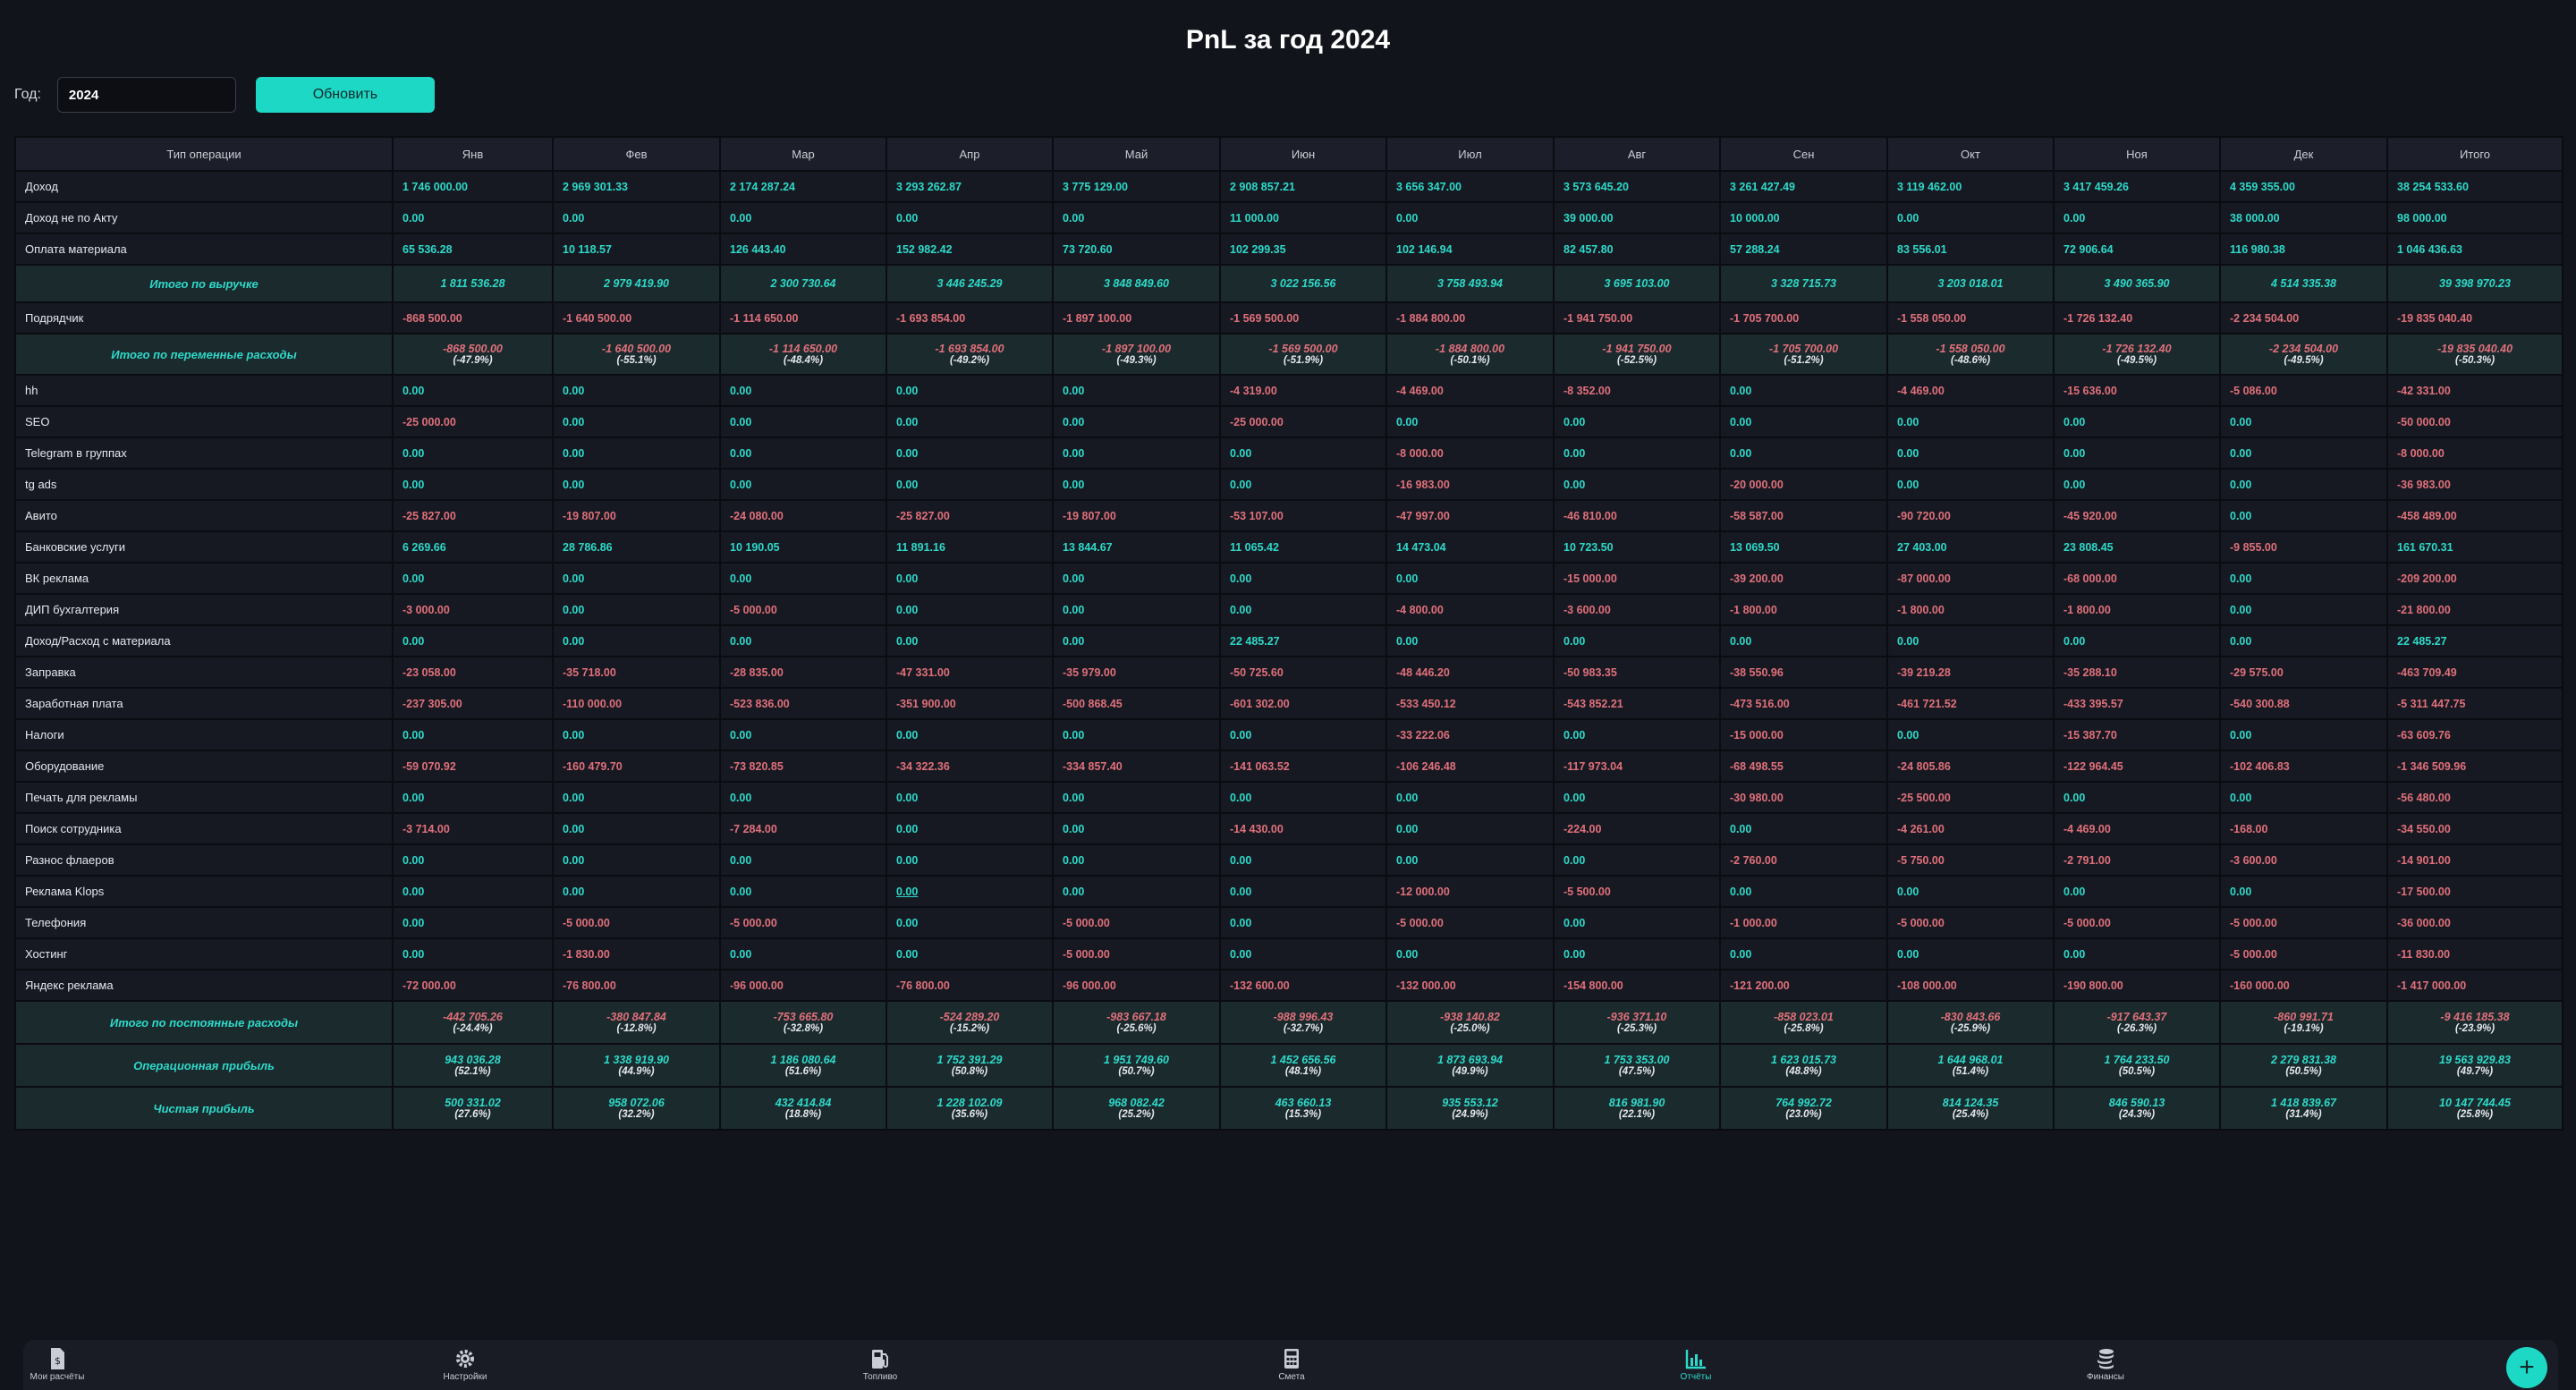  I want to click on table-cell: 1 873 693.94 (49.9%), so click(1470, 1065).